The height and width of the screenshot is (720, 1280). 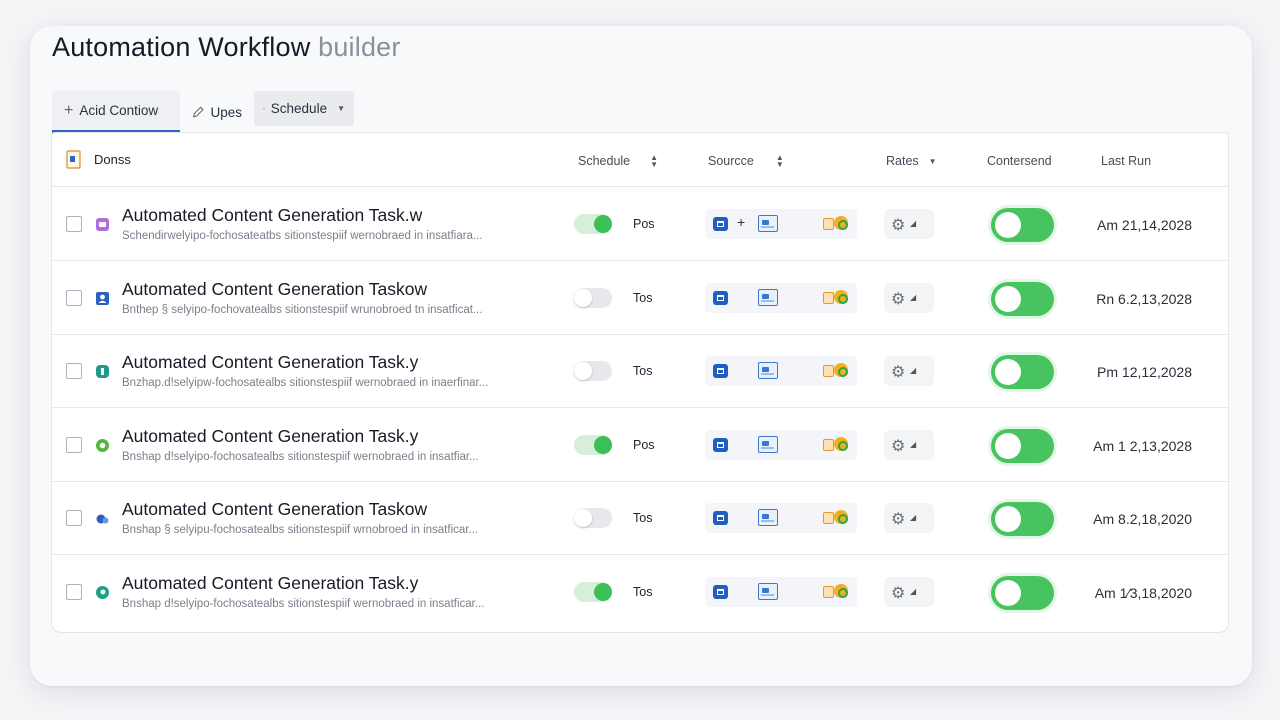 I want to click on col-rates-header: Rates ▼, so click(x=911, y=161).